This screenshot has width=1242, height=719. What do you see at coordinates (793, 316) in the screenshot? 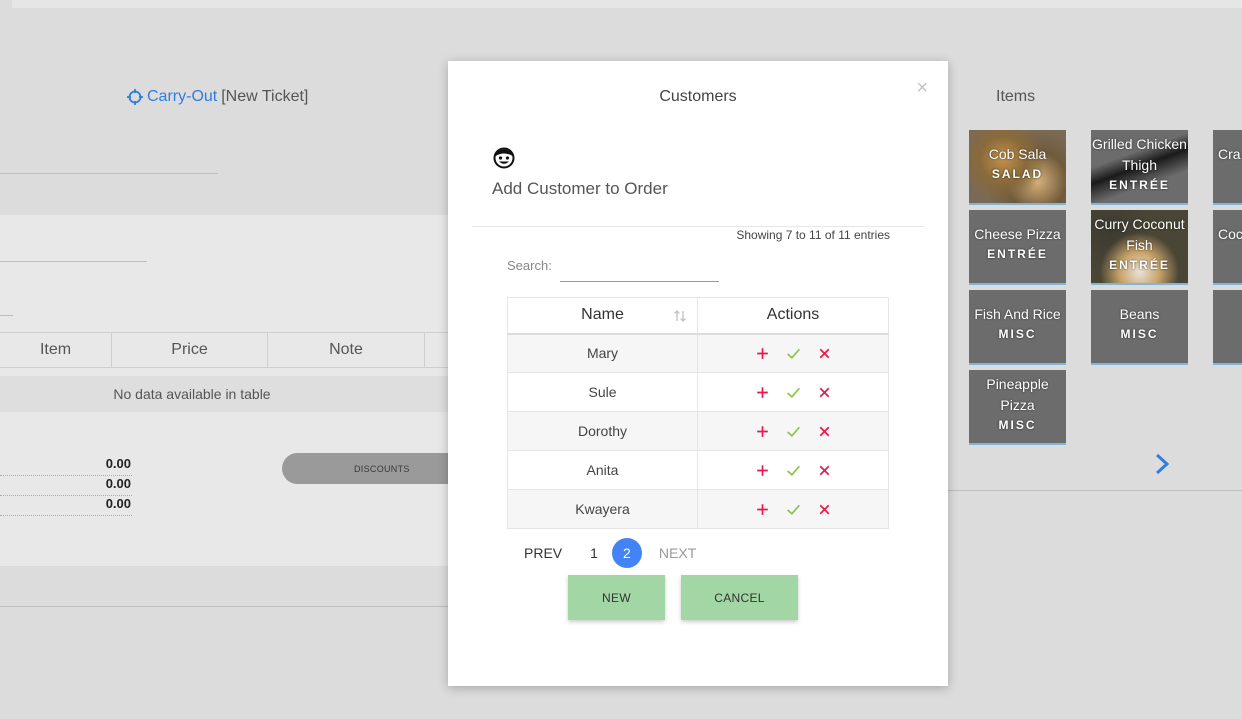
I see `column-actions: Actions` at bounding box center [793, 316].